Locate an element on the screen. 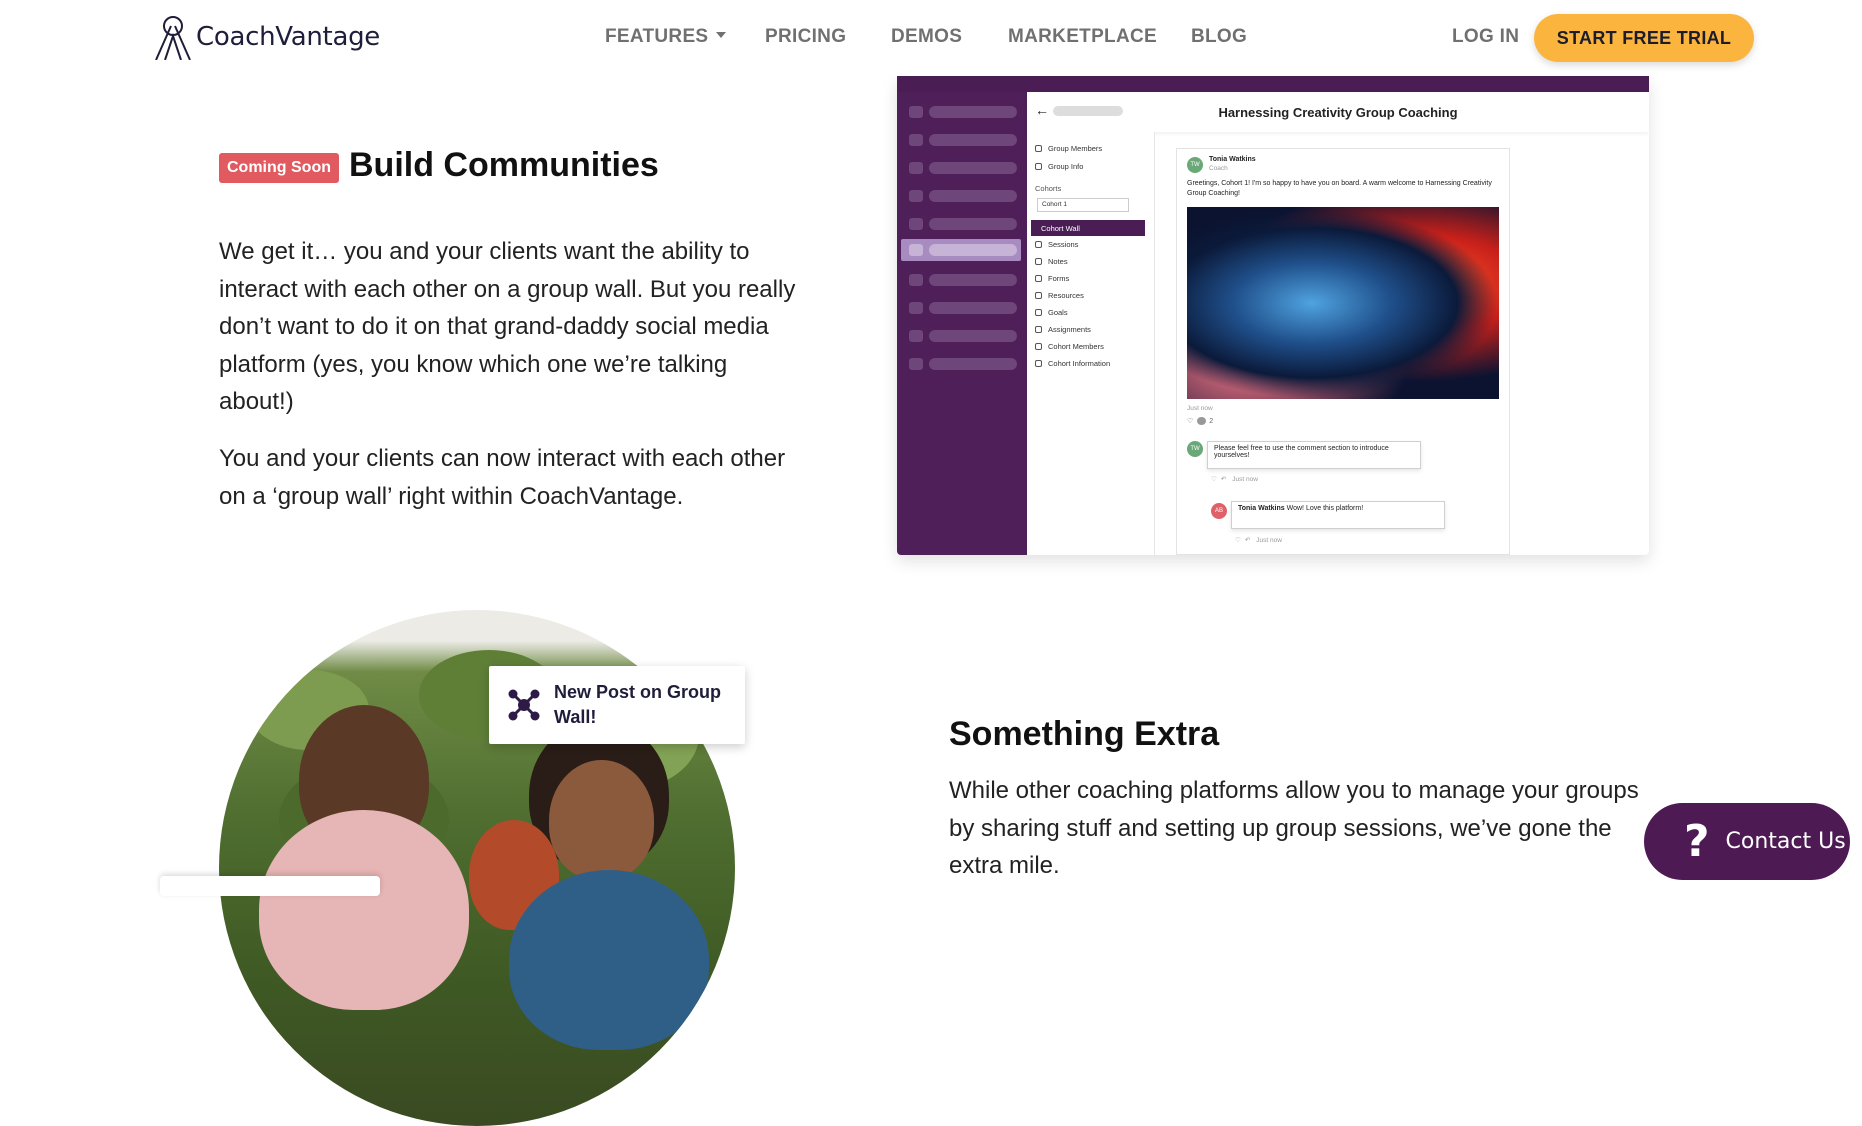 This screenshot has height=1126, width=1862. menu-group-members: Group Members is located at coordinates (1068, 148).